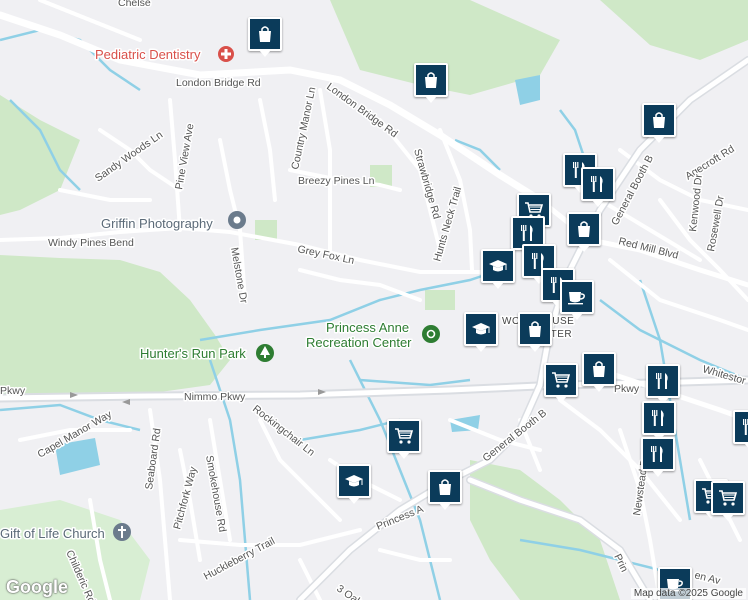 The height and width of the screenshot is (600, 748). What do you see at coordinates (134, 4) in the screenshot?
I see `road-label-chelsea: Chelse` at bounding box center [134, 4].